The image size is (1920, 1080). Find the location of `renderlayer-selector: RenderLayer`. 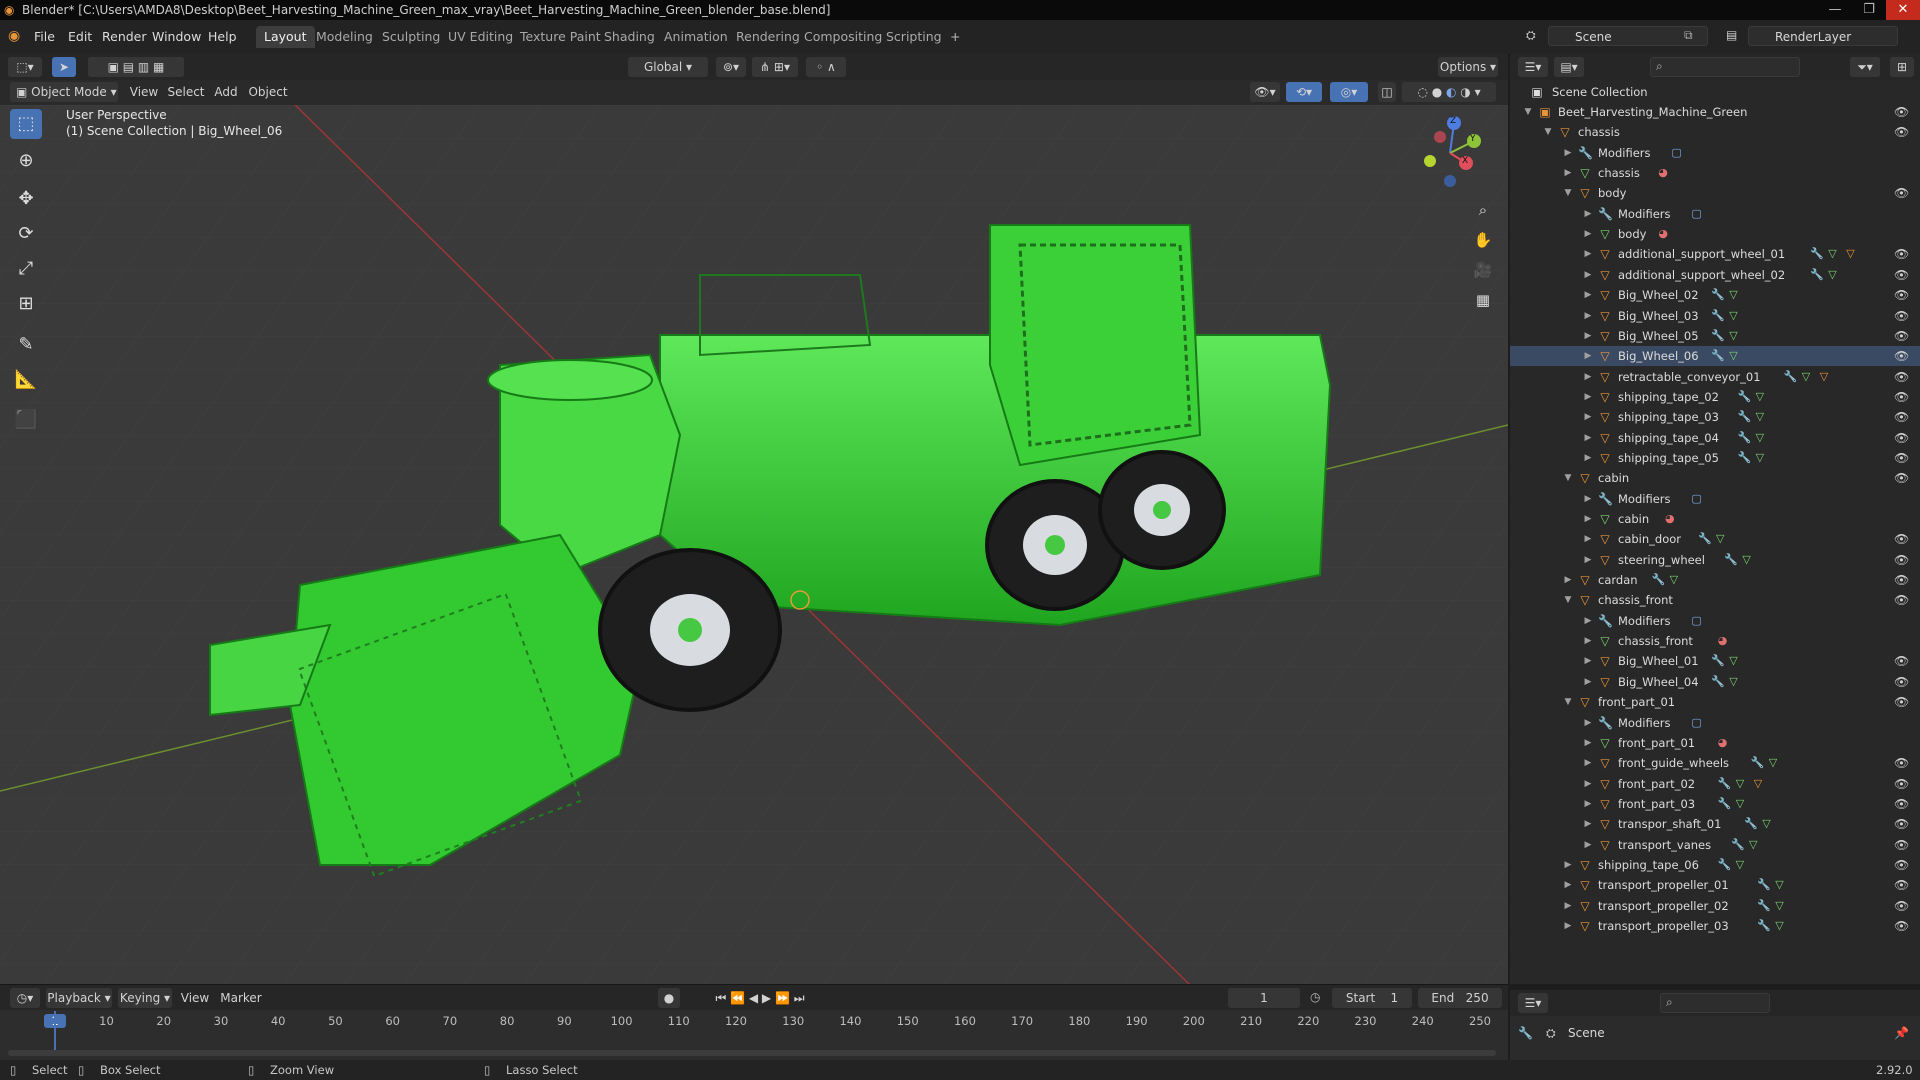

renderlayer-selector: RenderLayer is located at coordinates (1823, 36).